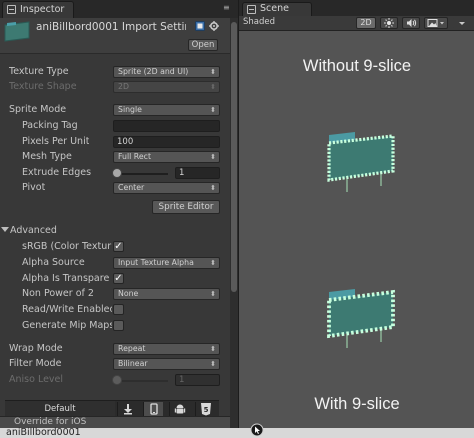 Image resolution: width=474 pixels, height=438 pixels. I want to click on wrap-mode-label: Wrap Mode, so click(36, 348).